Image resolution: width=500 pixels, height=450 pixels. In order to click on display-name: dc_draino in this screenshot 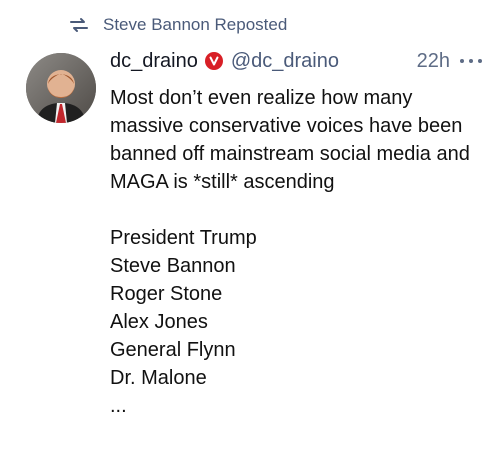, I will do `click(154, 61)`.